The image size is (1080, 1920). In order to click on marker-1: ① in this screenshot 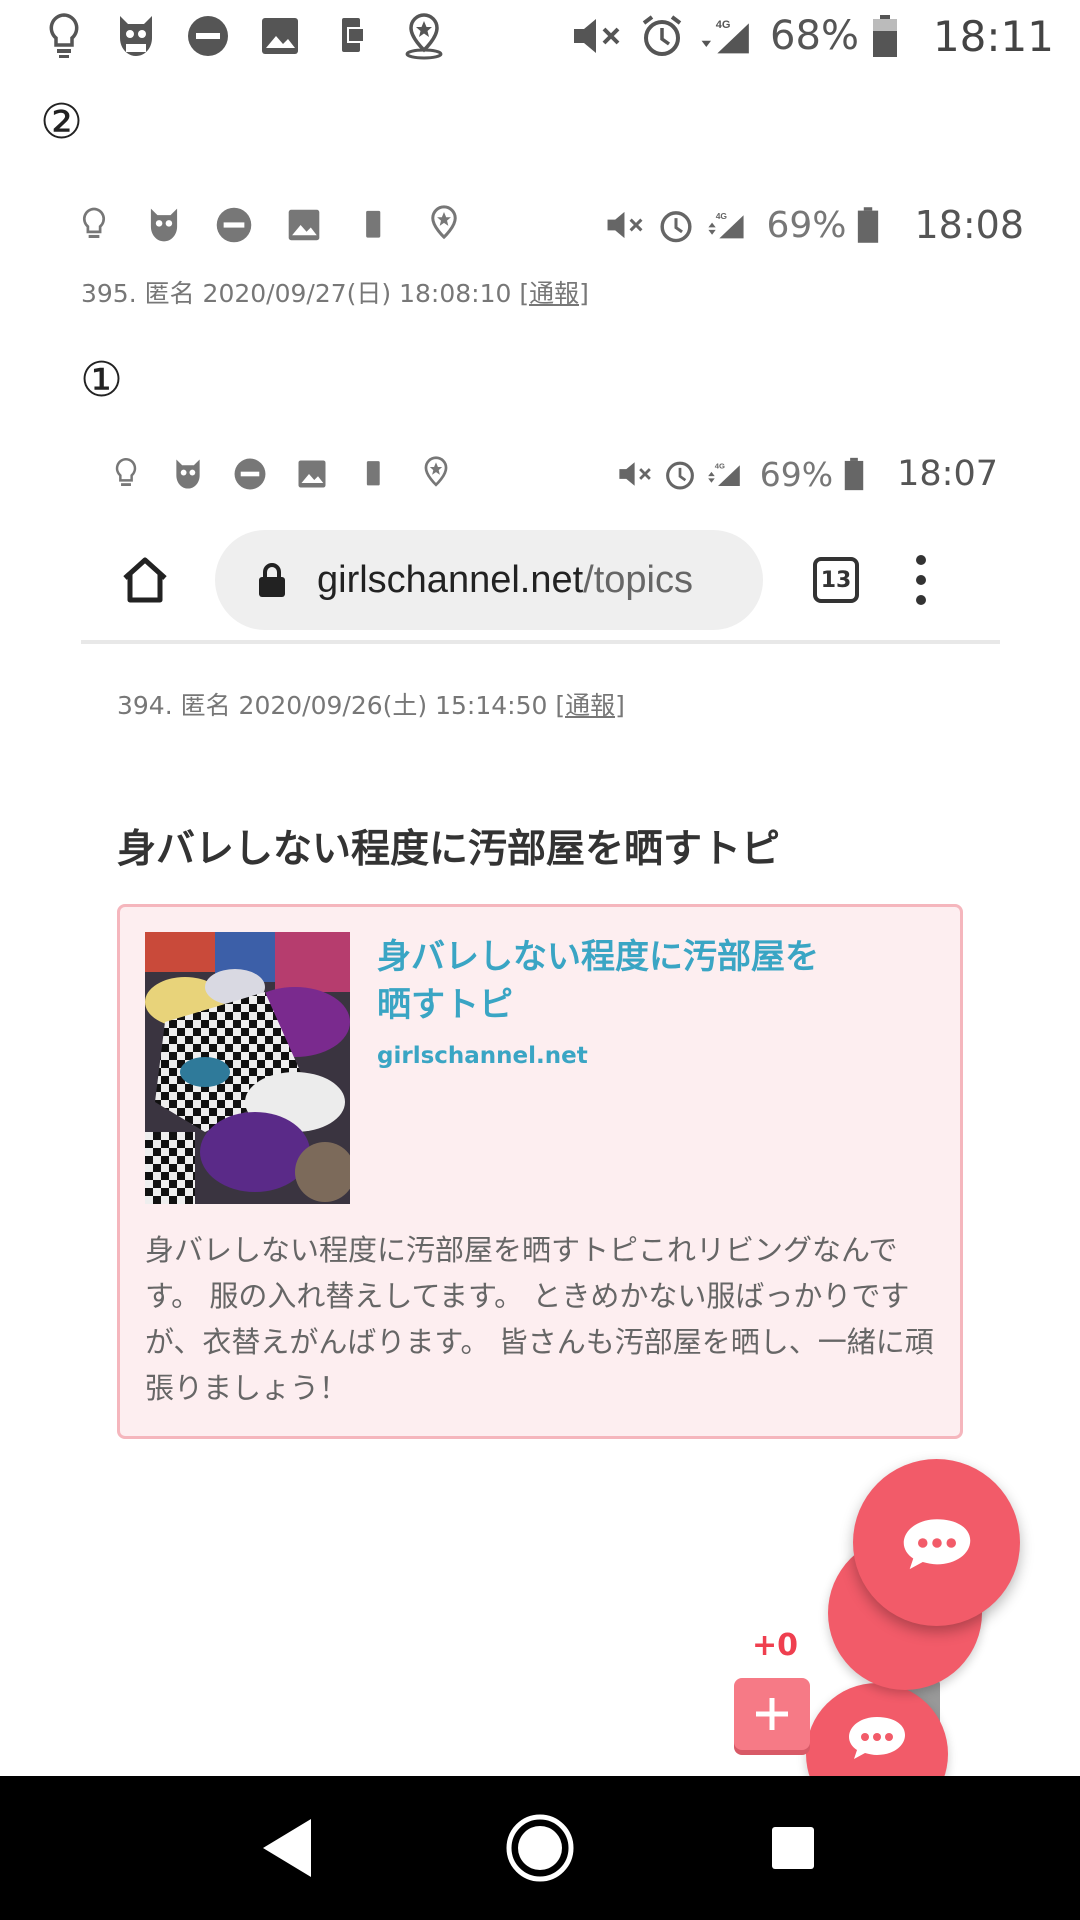, I will do `click(102, 380)`.